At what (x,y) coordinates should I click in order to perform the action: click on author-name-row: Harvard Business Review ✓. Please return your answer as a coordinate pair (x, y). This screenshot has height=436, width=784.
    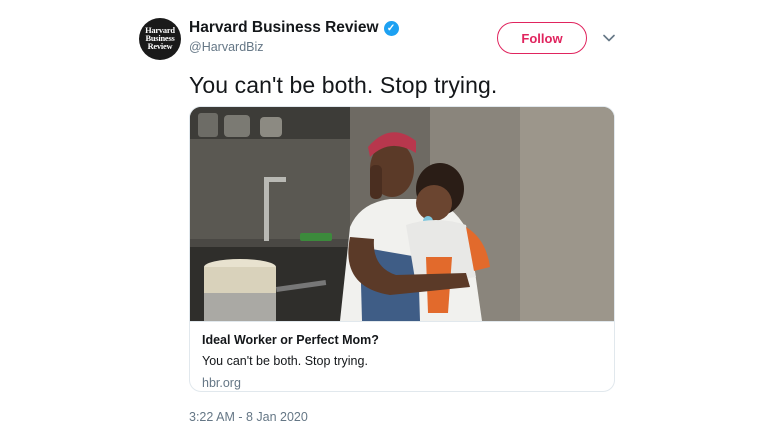
    Looking at the image, I should click on (294, 28).